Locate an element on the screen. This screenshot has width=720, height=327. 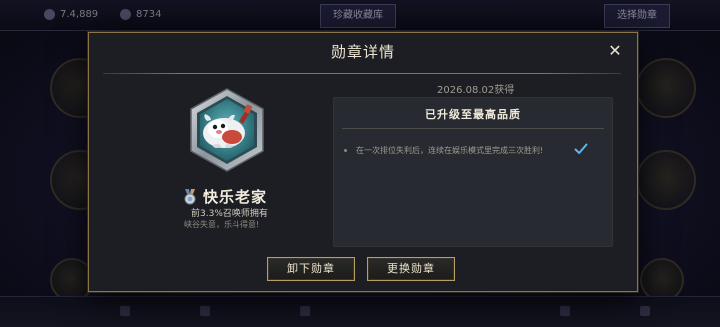
badge-rarity: 前3.3%召唤师拥有 is located at coordinates (229, 214).